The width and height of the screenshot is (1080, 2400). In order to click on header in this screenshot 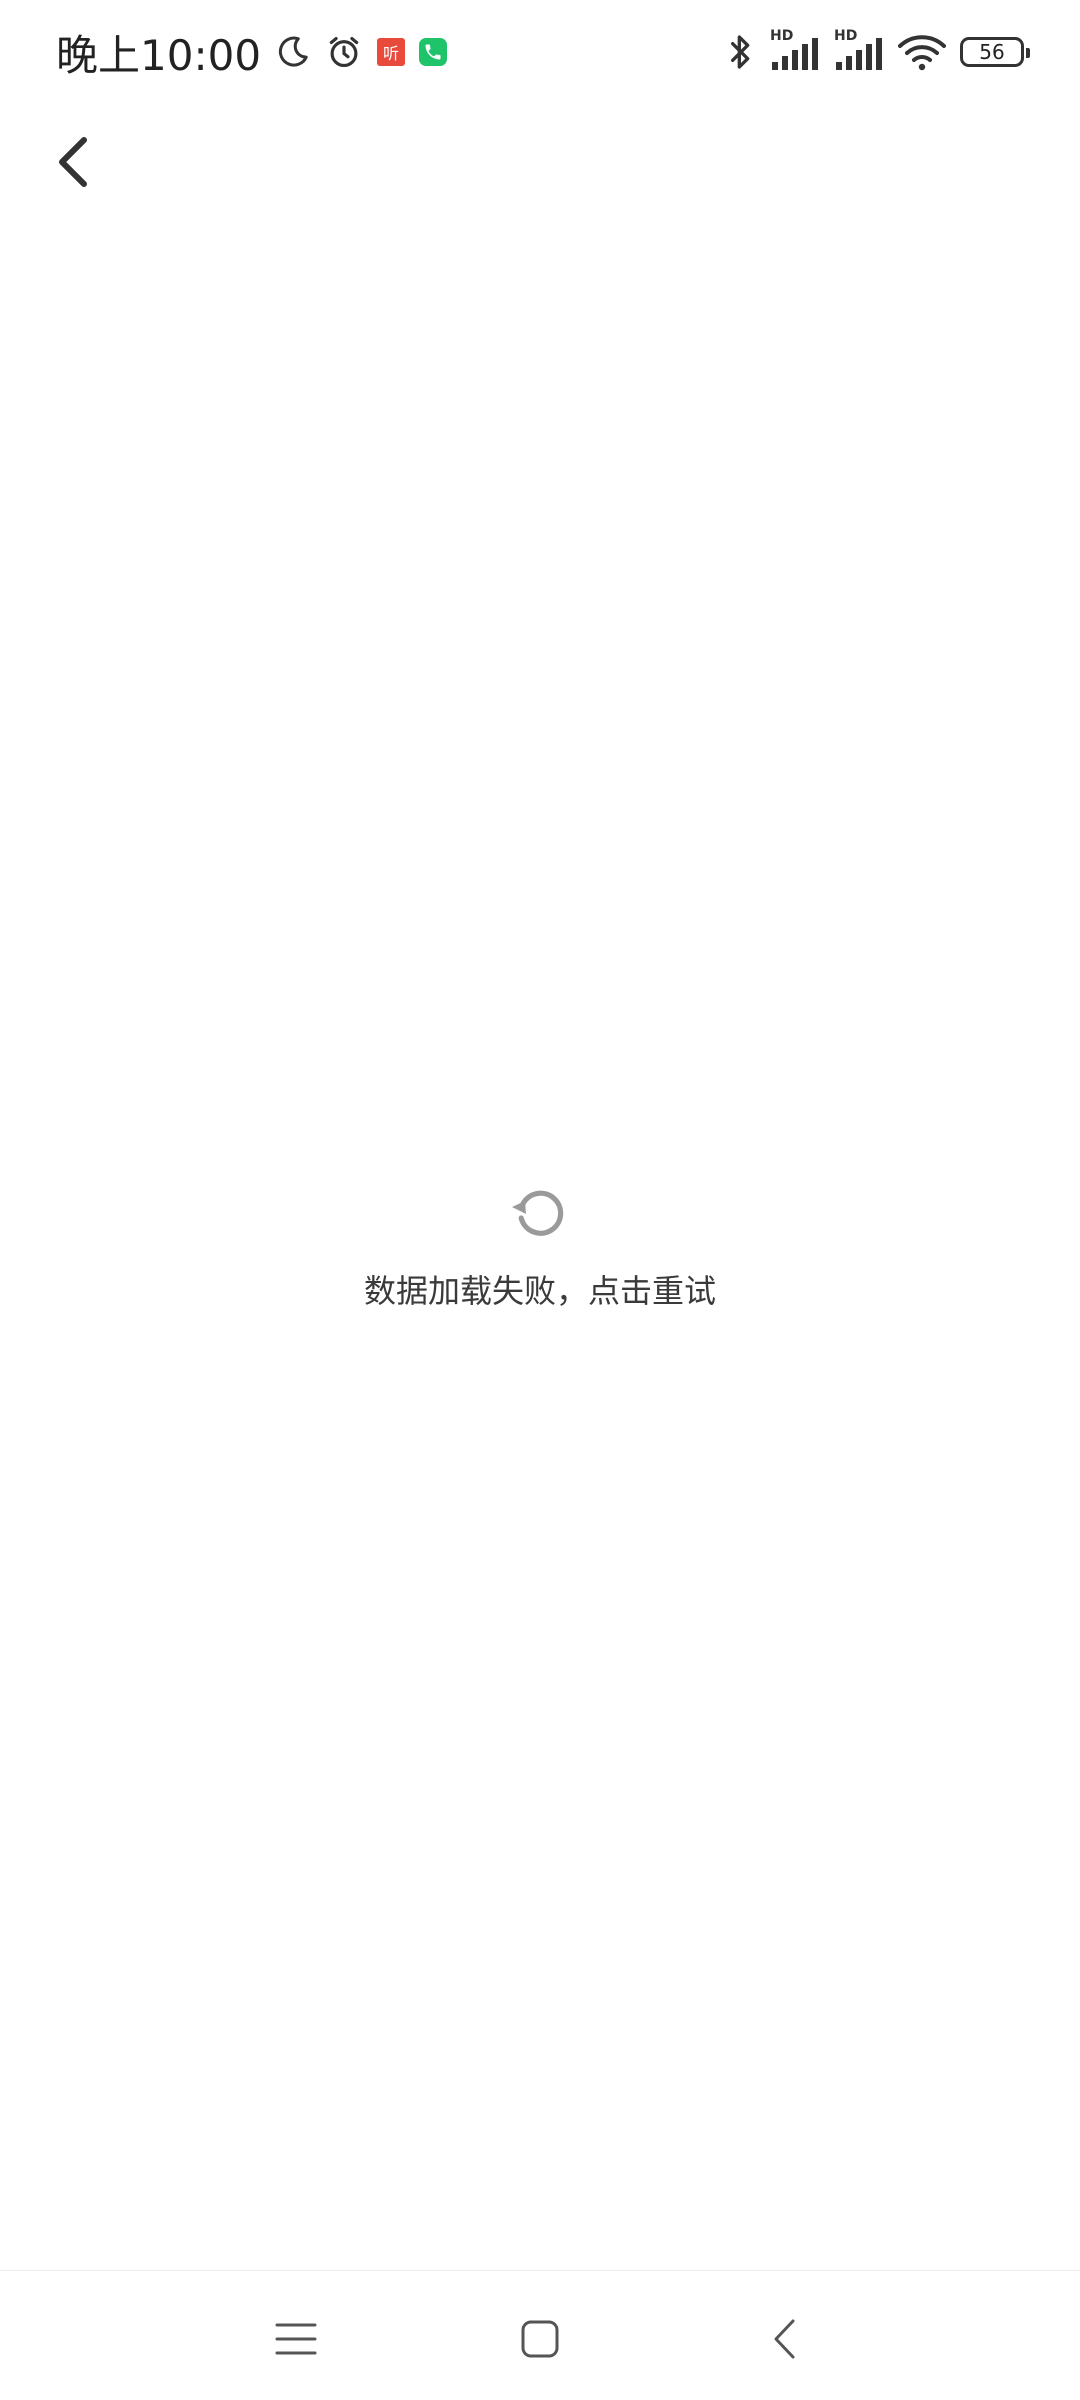, I will do `click(540, 160)`.